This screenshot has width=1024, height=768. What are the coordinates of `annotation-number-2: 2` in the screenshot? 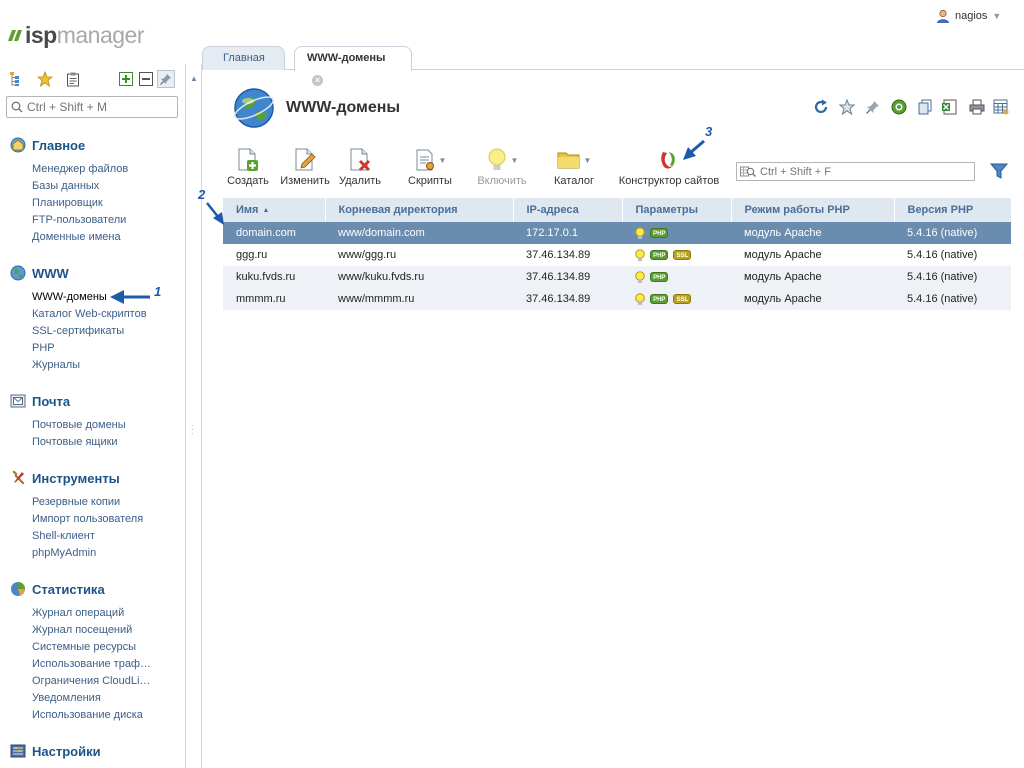 It's located at (202, 194).